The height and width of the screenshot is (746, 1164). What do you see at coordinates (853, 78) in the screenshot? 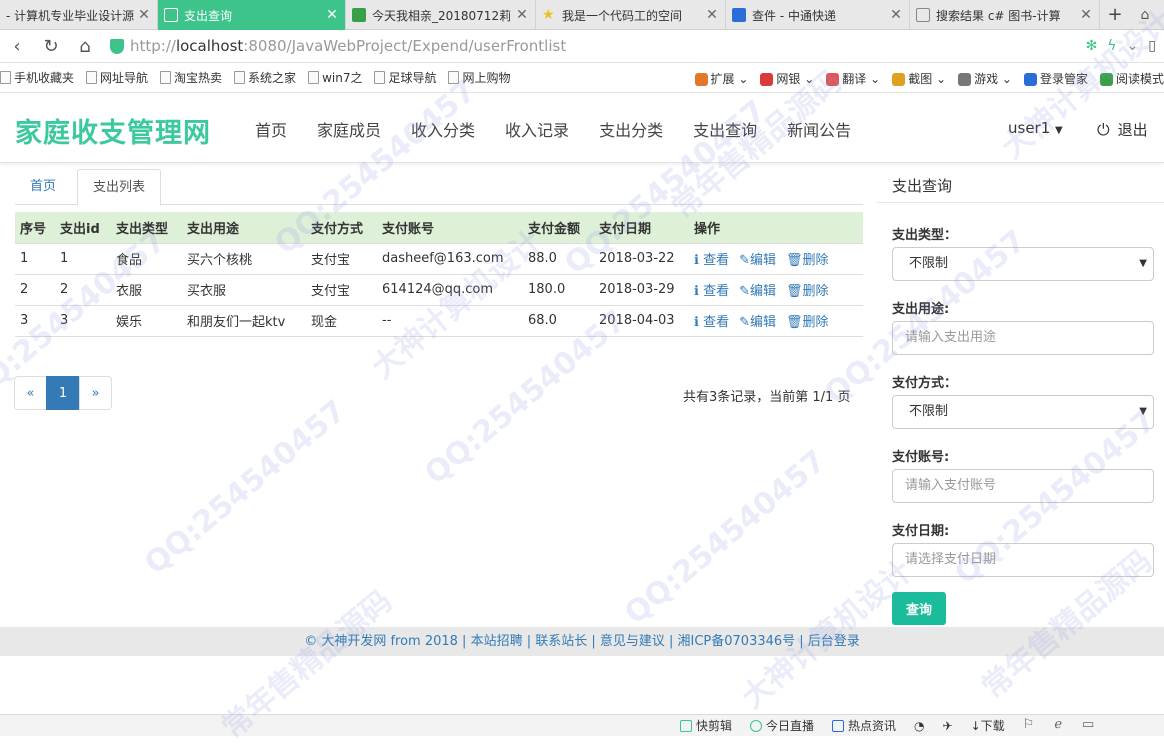
I see `tool-translate: 翻译 ⌄` at bounding box center [853, 78].